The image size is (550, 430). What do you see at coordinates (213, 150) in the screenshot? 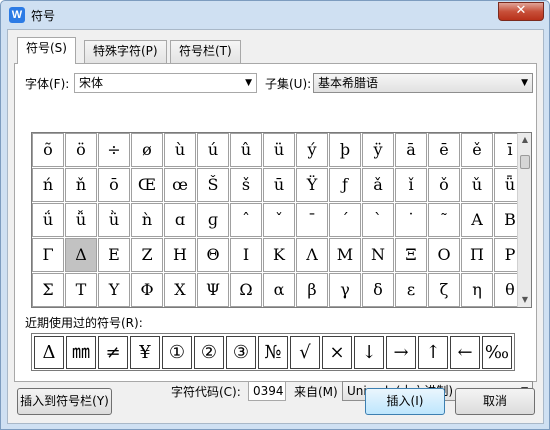
I see `symbol-cell: ú` at bounding box center [213, 150].